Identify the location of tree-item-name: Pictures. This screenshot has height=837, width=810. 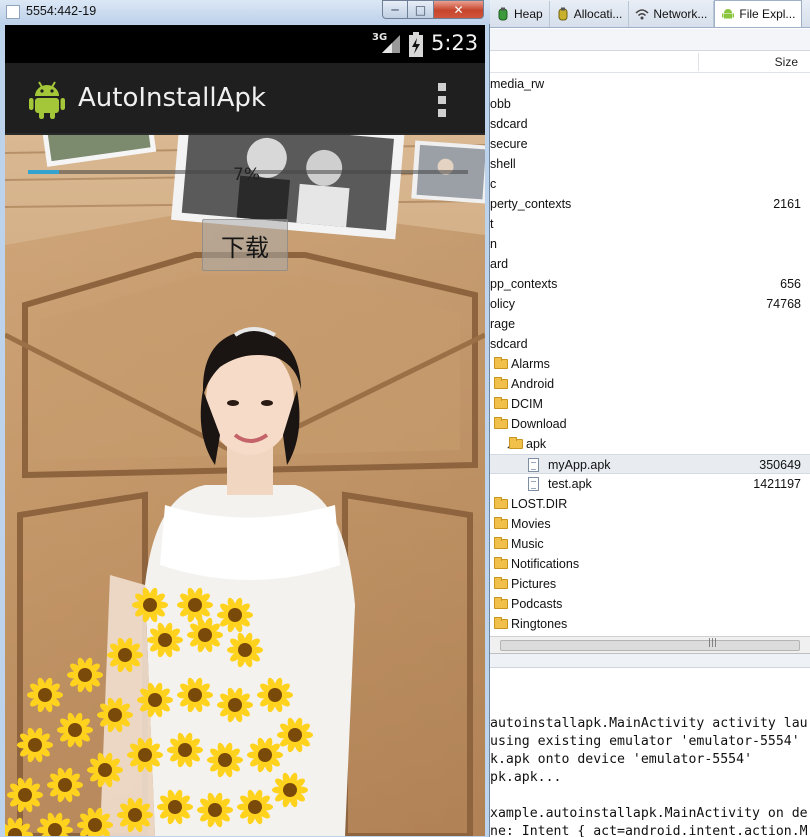
(534, 584).